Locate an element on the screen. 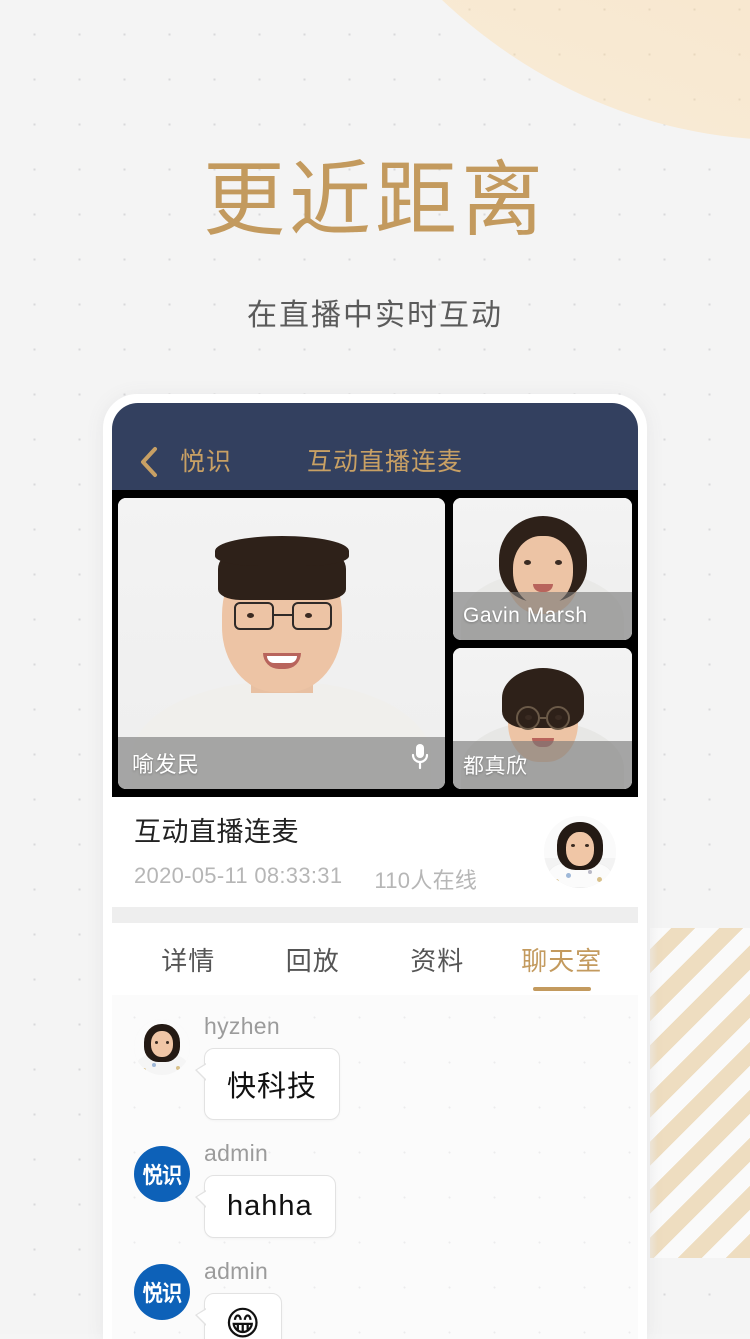 Image resolution: width=750 pixels, height=1339 pixels. video-tile-side-1: Gavin Marsh is located at coordinates (542, 569).